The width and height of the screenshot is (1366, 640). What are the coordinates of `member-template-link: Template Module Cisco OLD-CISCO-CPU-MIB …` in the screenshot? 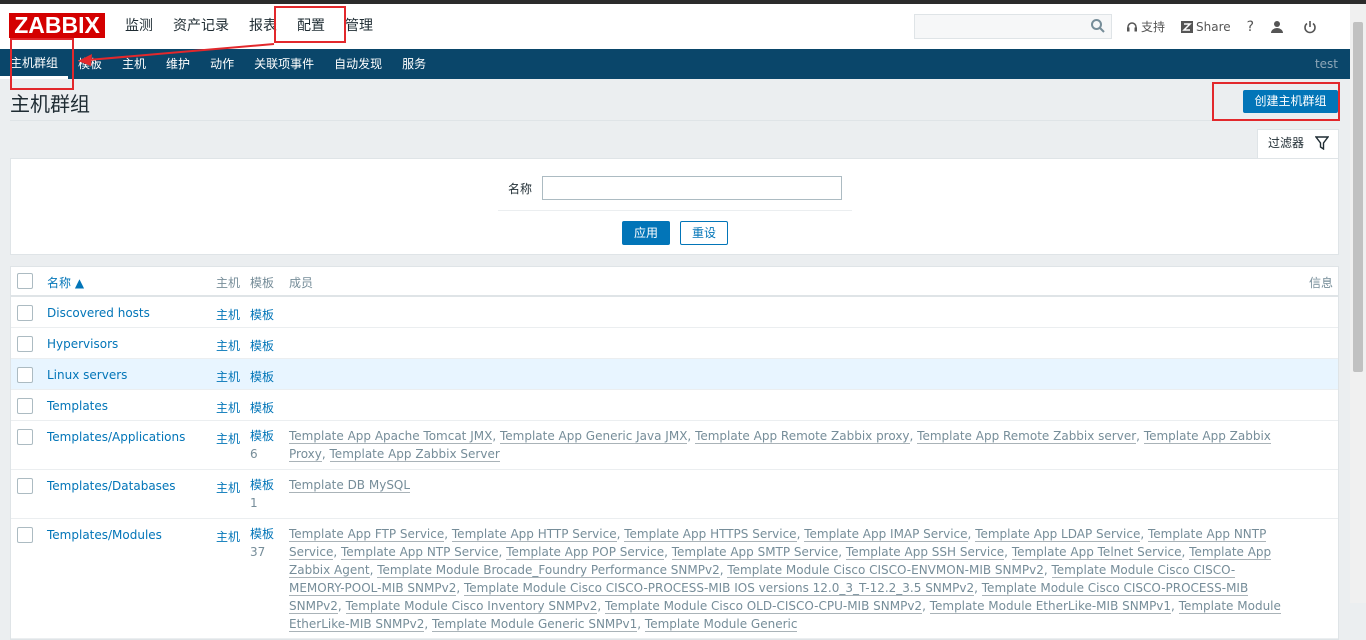 It's located at (764, 606).